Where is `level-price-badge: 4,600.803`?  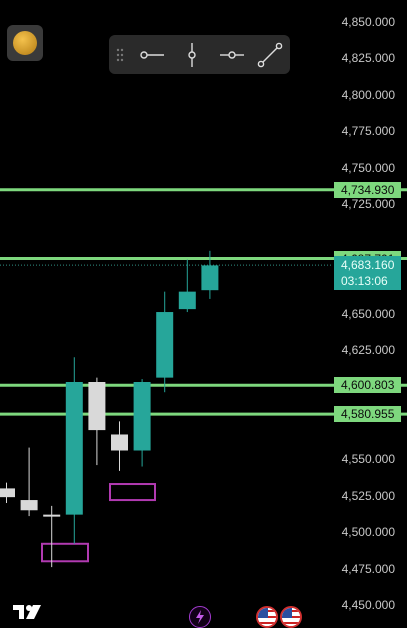
level-price-badge: 4,600.803 is located at coordinates (367, 385).